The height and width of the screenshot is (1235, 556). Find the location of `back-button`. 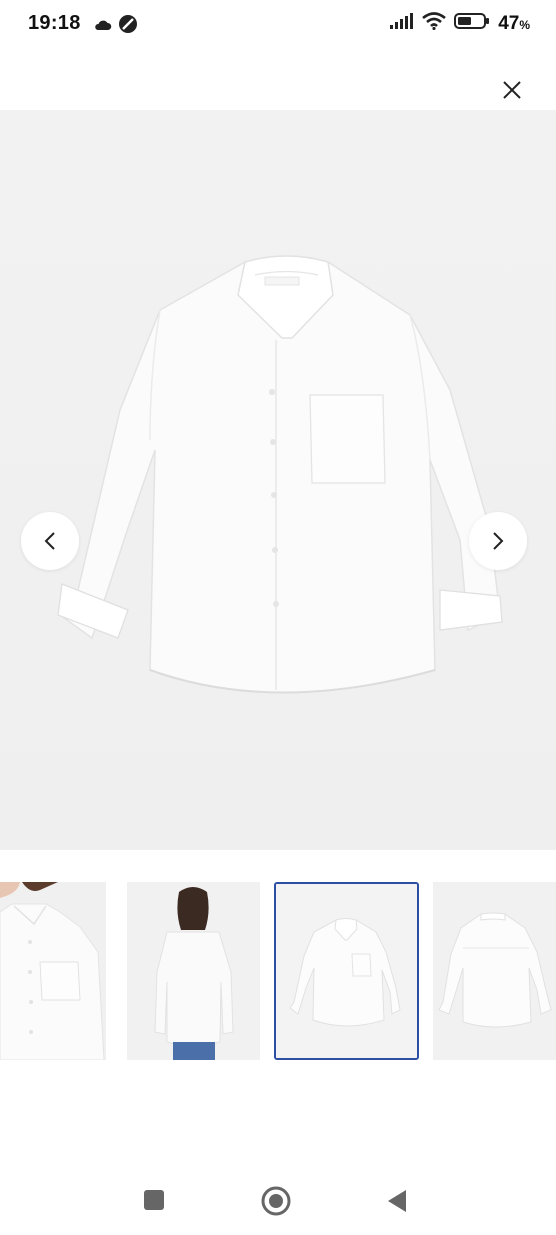

back-button is located at coordinates (397, 1203).